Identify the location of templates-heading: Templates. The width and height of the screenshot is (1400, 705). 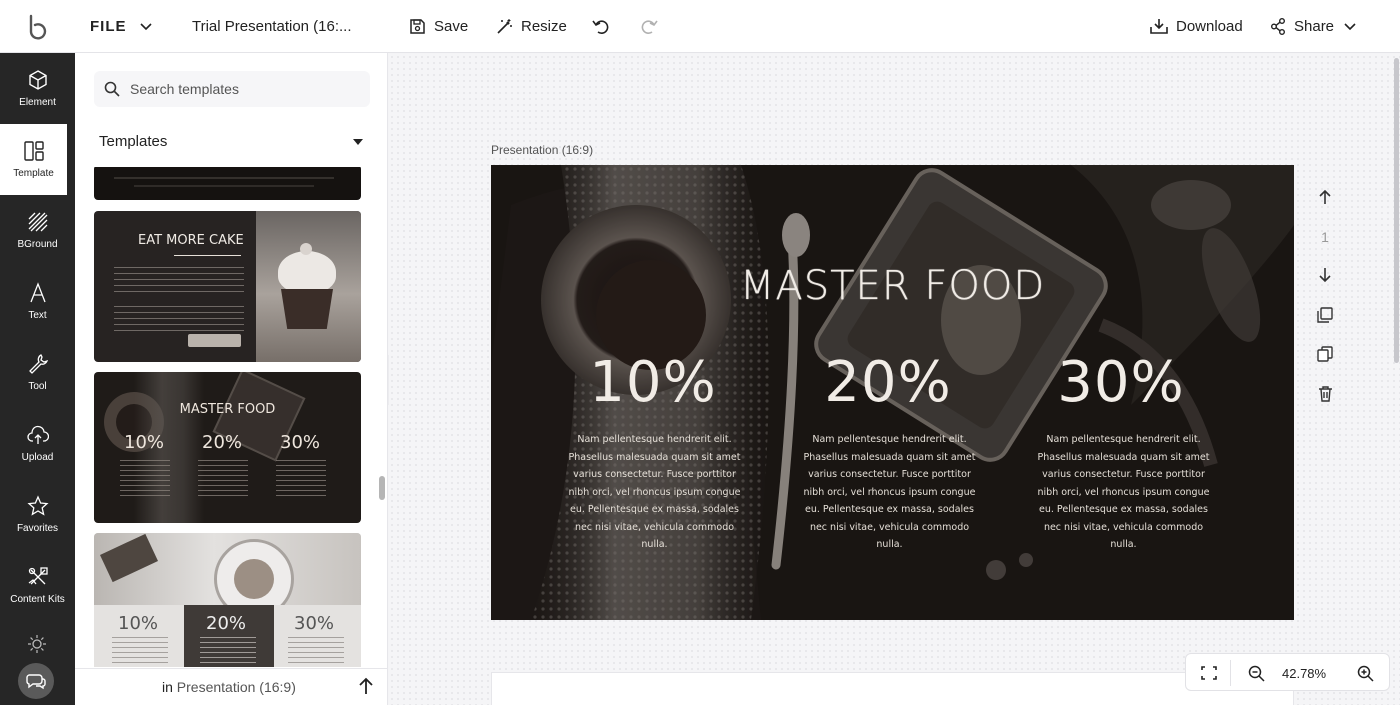
(133, 141).